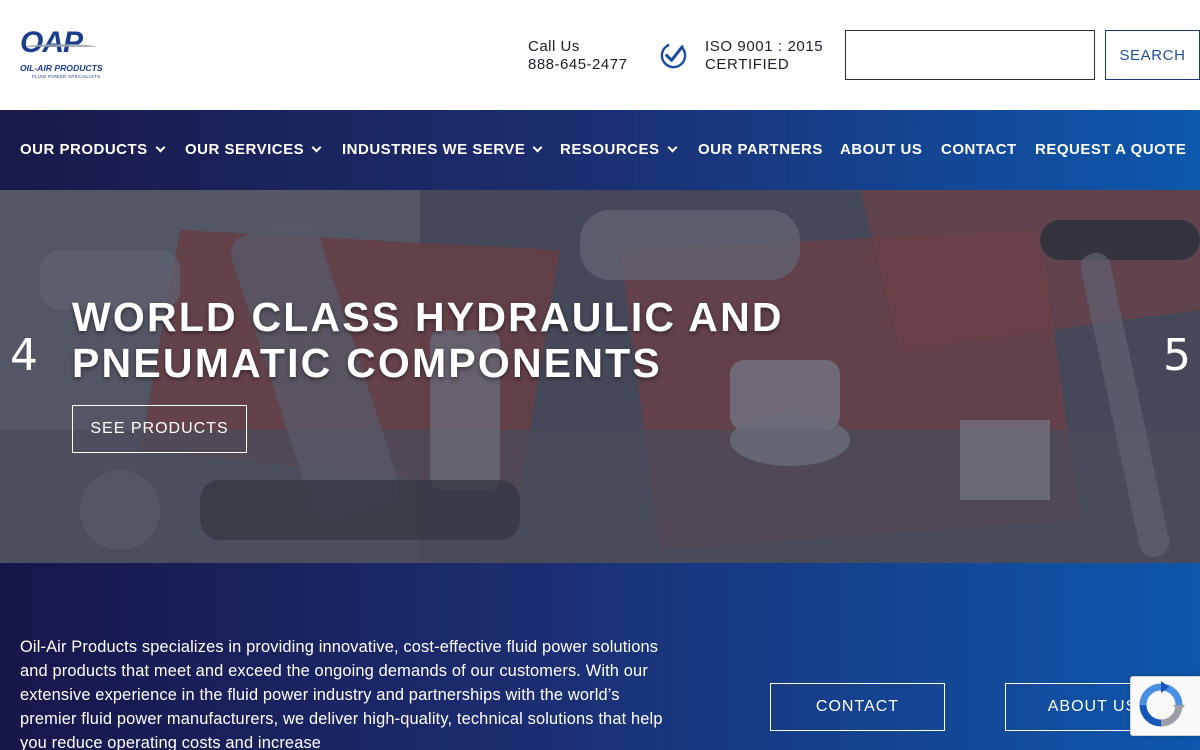 The image size is (1200, 750). Describe the element at coordinates (84, 149) in the screenshot. I see `nav-label: OUR PRODUCTS` at that location.